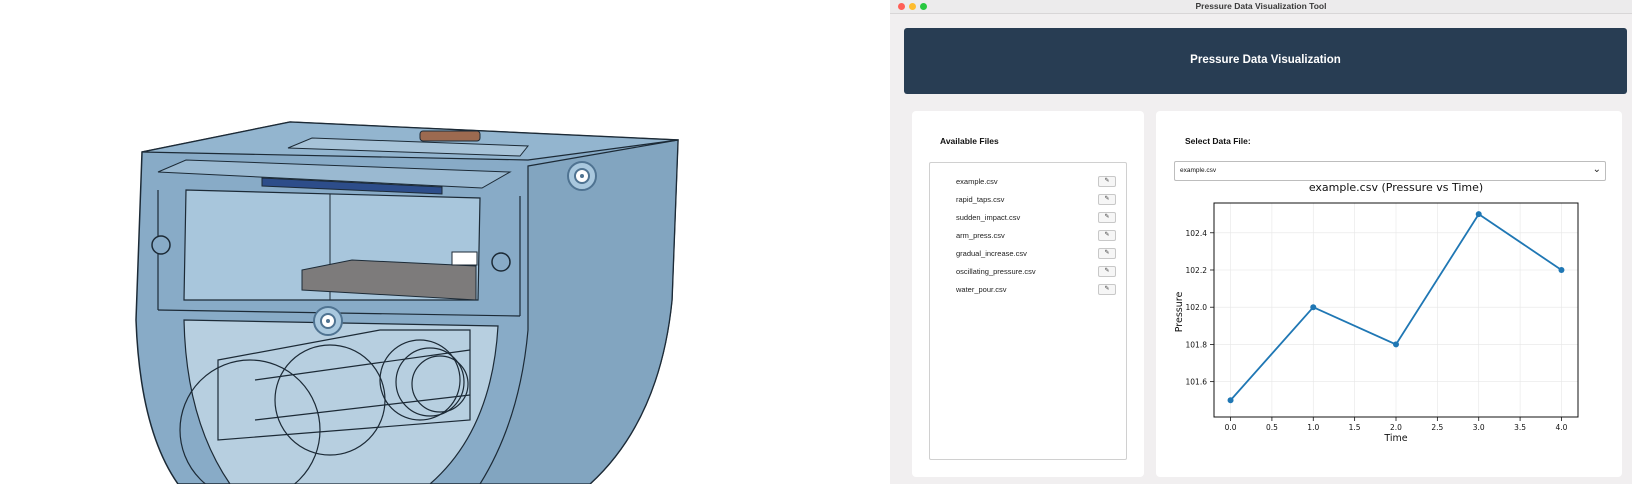 Image resolution: width=1632 pixels, height=484 pixels. Describe the element at coordinates (1036, 182) in the screenshot. I see `file-list-item: example.csv ✎` at that location.